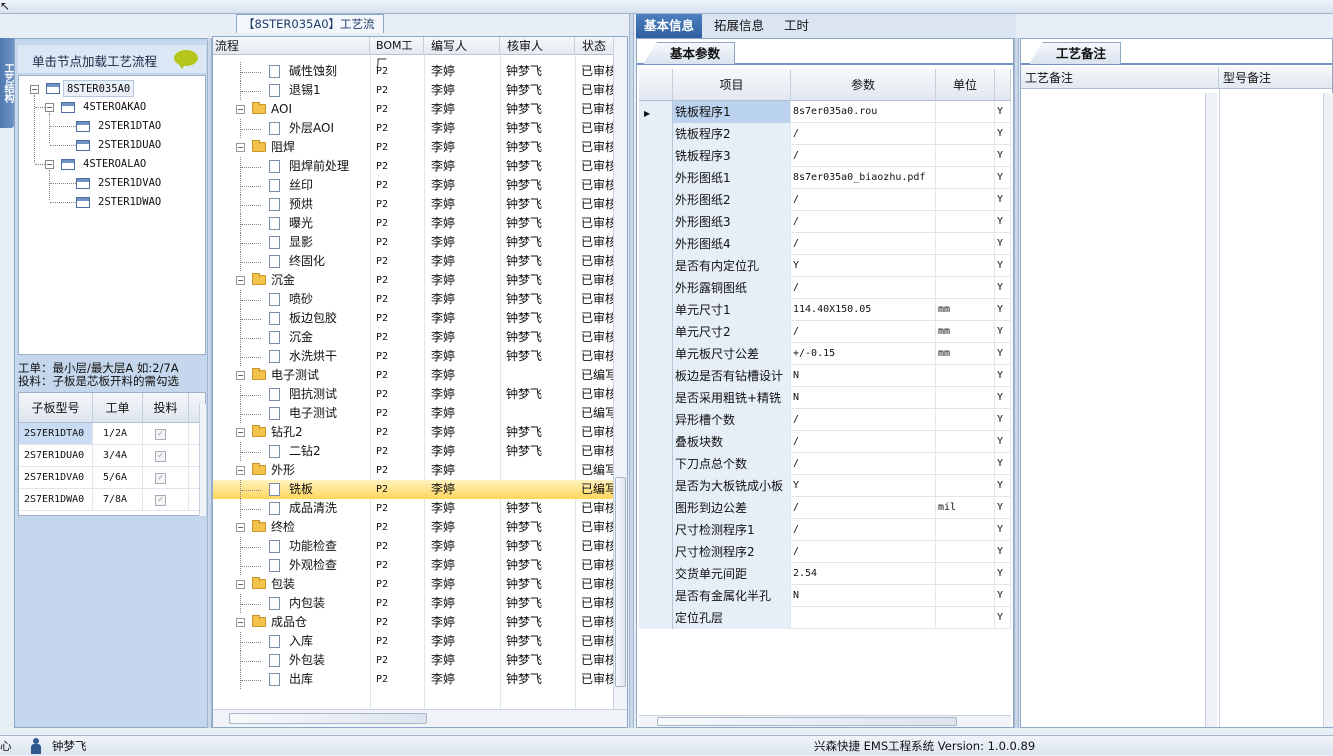 The width and height of the screenshot is (1333, 756). What do you see at coordinates (413, 261) in the screenshot?
I see `flow-row: 终固化 P2 李婷 钟梦飞 已审核` at bounding box center [413, 261].